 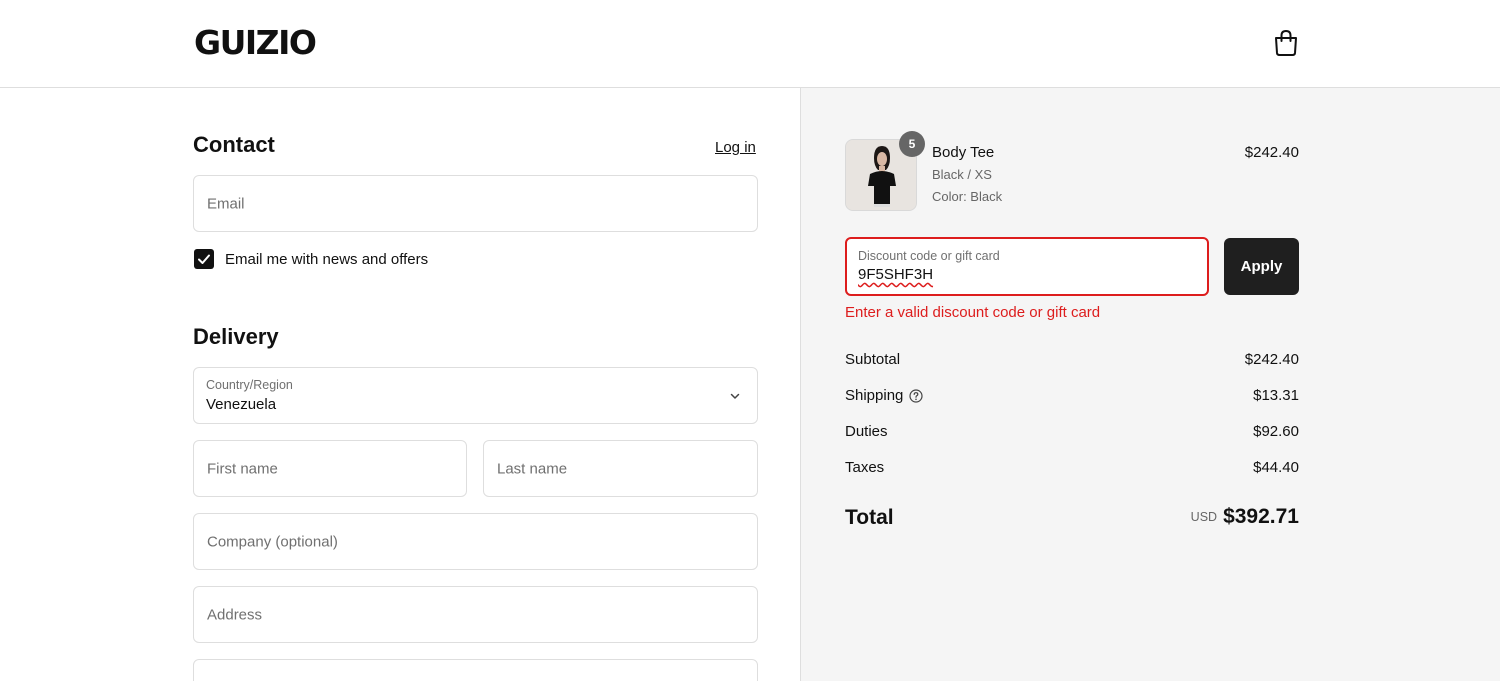 I want to click on duties-label: Duties, so click(x=866, y=431).